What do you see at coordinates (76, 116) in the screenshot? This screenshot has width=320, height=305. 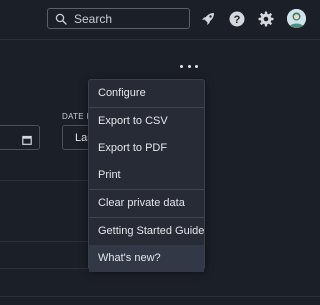 I see `date-range-label: DATE RANGE` at bounding box center [76, 116].